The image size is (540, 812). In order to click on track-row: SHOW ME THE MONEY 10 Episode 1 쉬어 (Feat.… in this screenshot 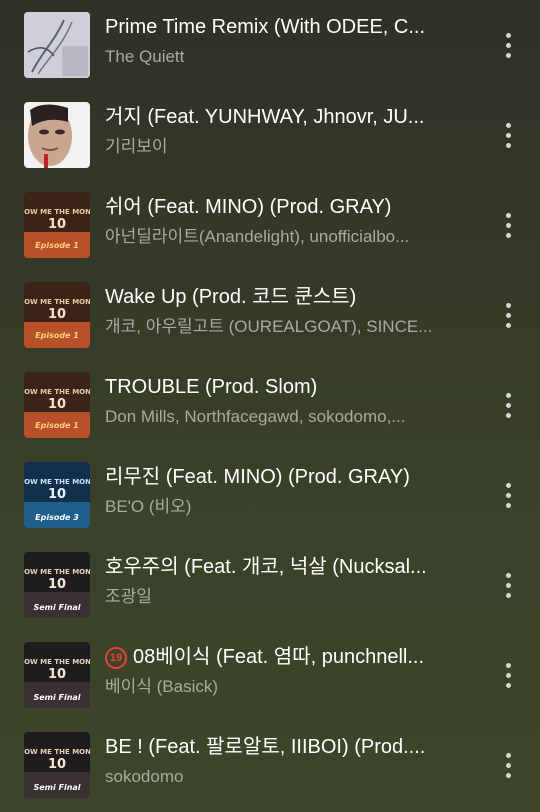, I will do `click(270, 225)`.